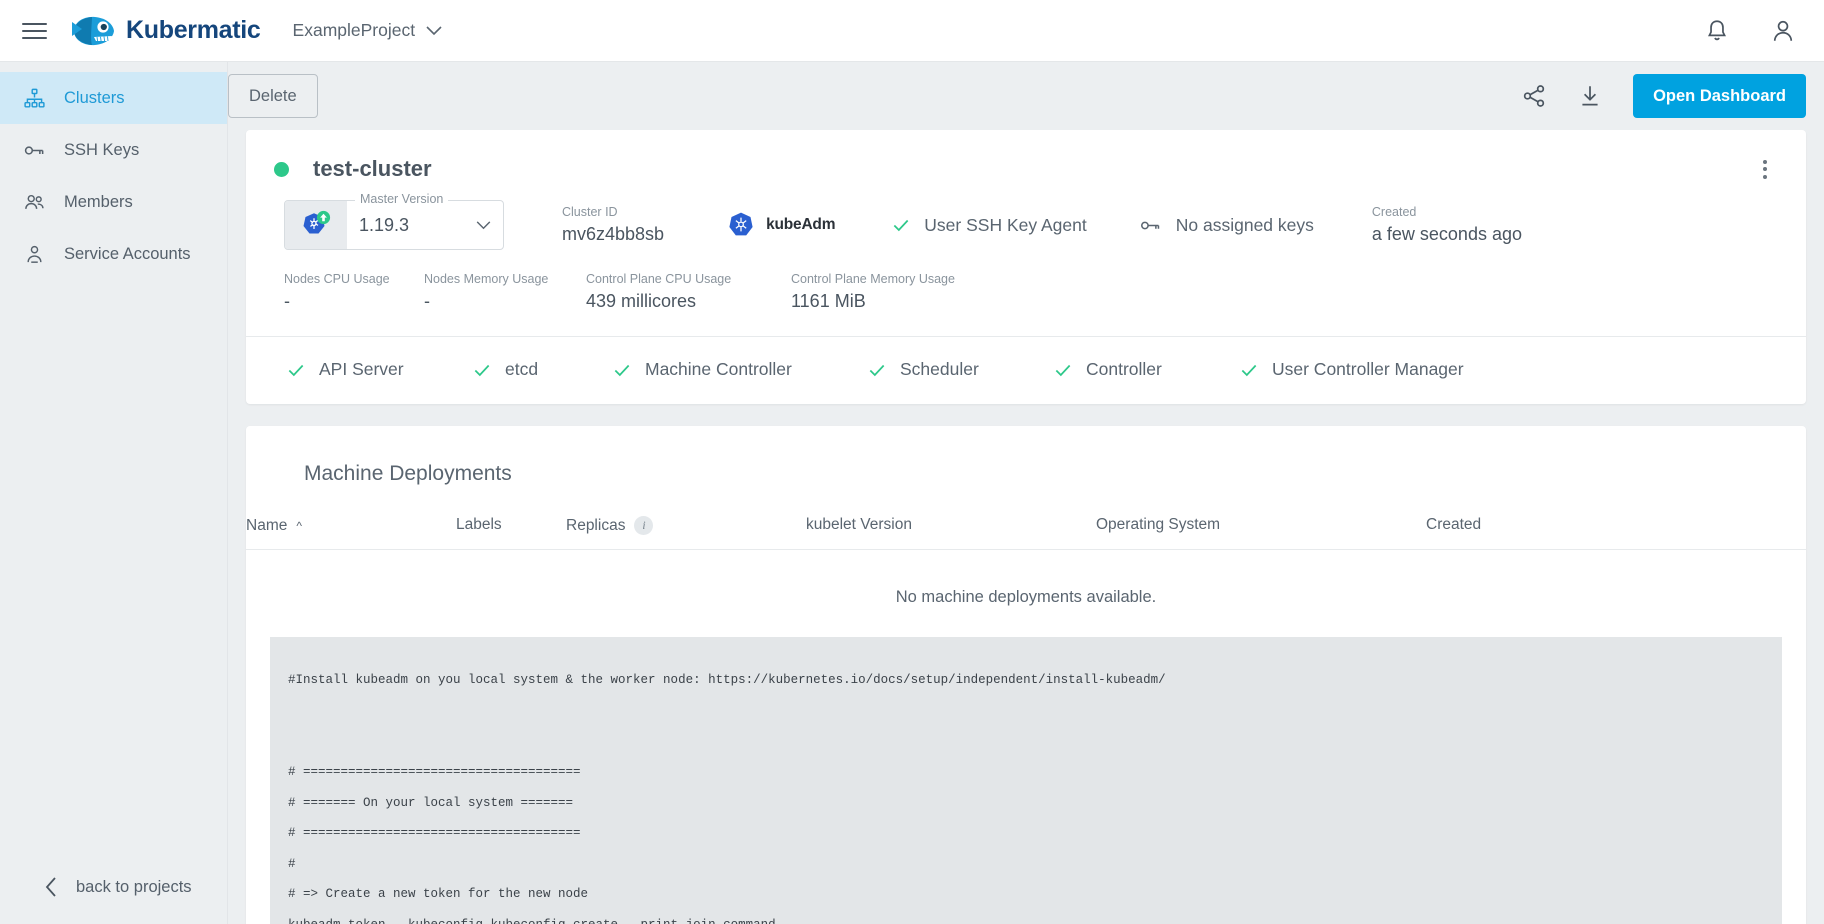 This screenshot has height=924, width=1824. Describe the element at coordinates (613, 234) in the screenshot. I see `cluster-id-value: mv6z4bb8sb` at that location.